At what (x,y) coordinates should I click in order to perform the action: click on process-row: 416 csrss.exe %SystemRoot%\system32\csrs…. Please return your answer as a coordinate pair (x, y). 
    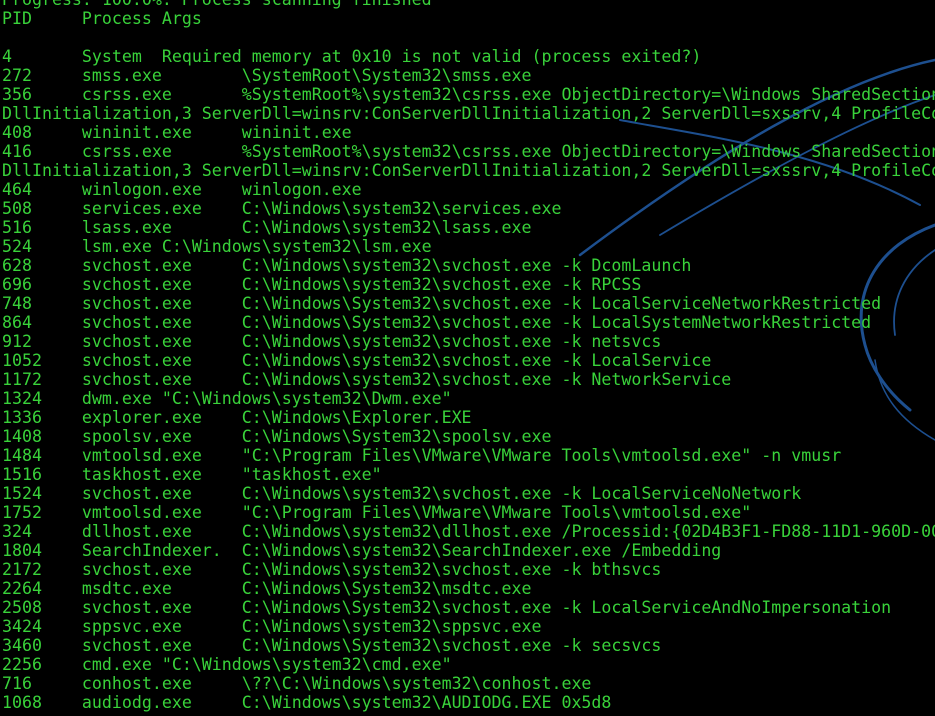
    Looking at the image, I should click on (468, 151).